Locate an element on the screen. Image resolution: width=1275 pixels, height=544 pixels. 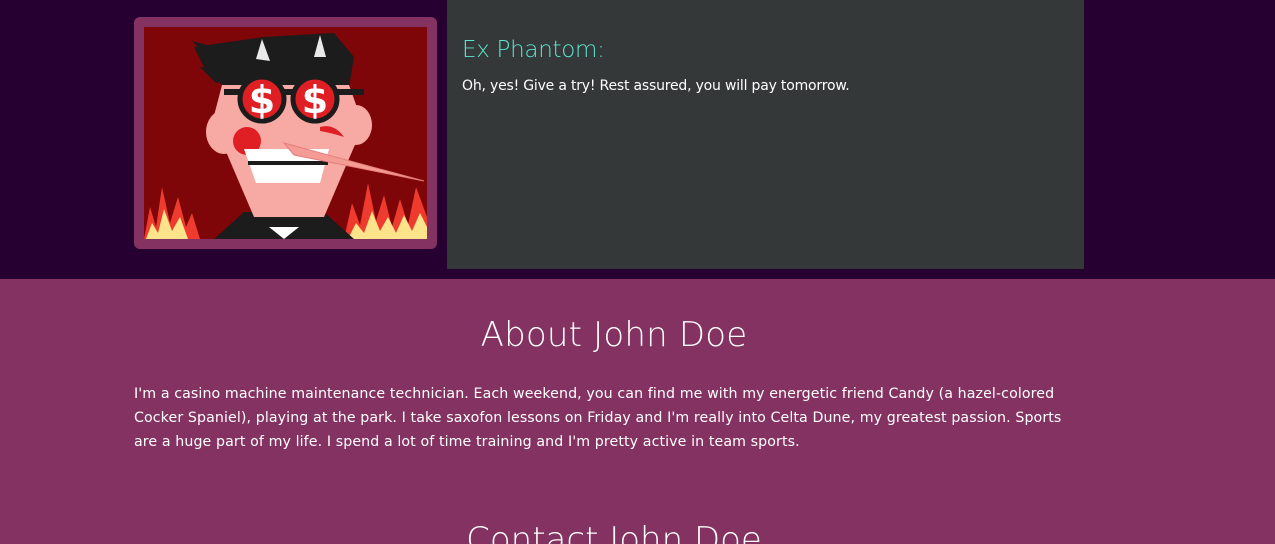
testimonial-author: Ex Phantom: is located at coordinates (533, 50).